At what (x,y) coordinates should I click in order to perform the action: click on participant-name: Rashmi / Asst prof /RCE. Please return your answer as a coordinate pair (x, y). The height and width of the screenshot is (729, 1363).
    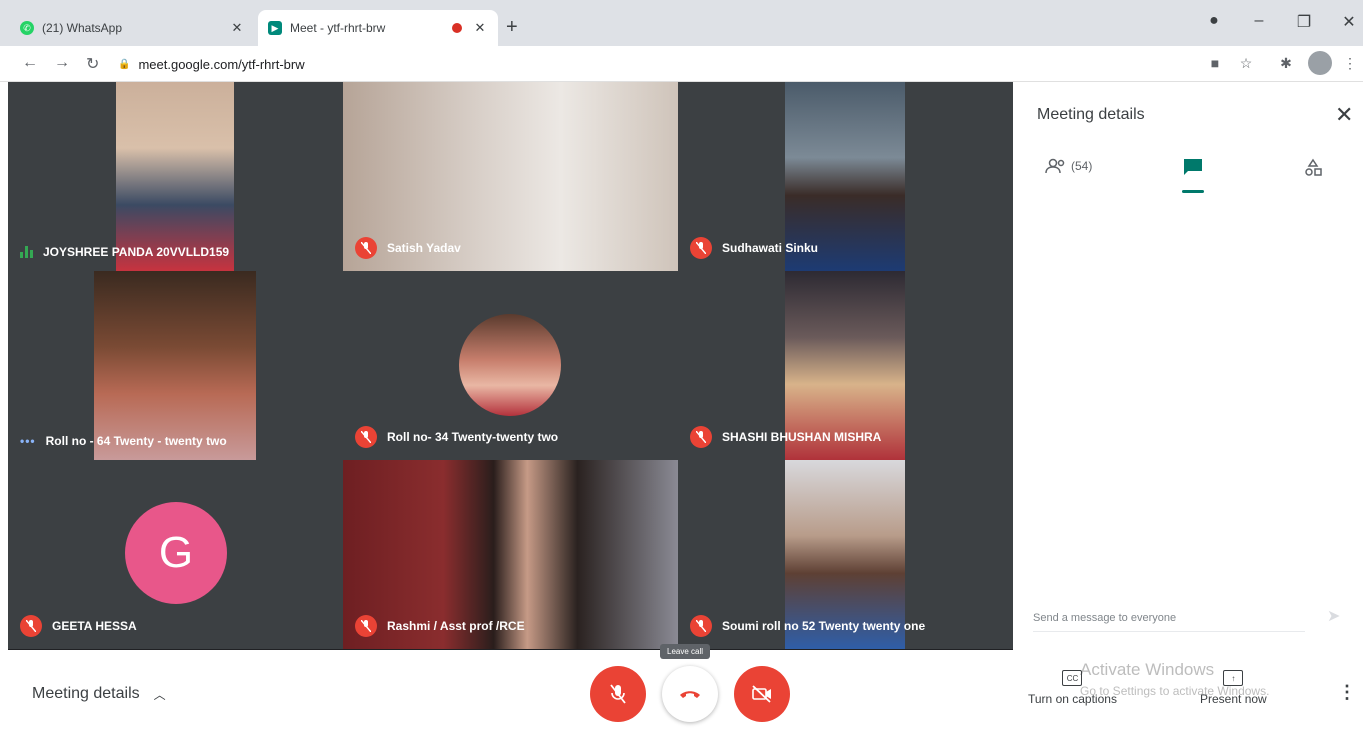
    Looking at the image, I should click on (456, 626).